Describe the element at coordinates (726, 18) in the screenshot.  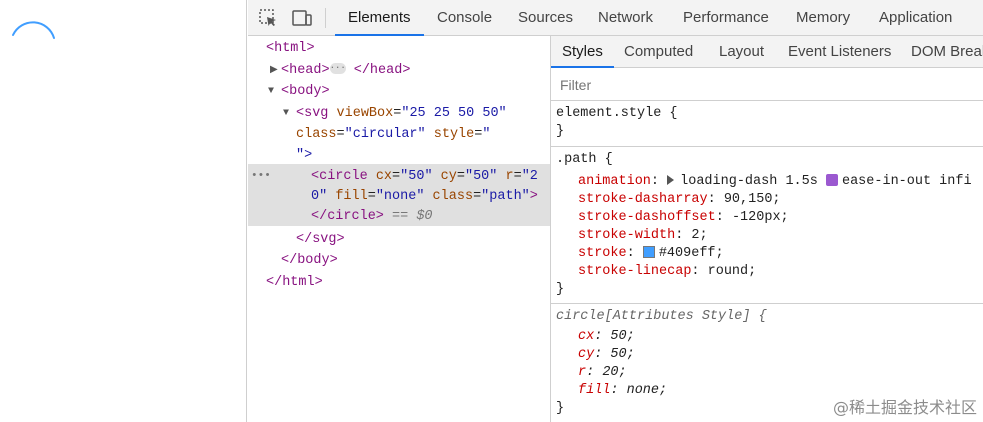
I see `tab-performance: Performance` at that location.